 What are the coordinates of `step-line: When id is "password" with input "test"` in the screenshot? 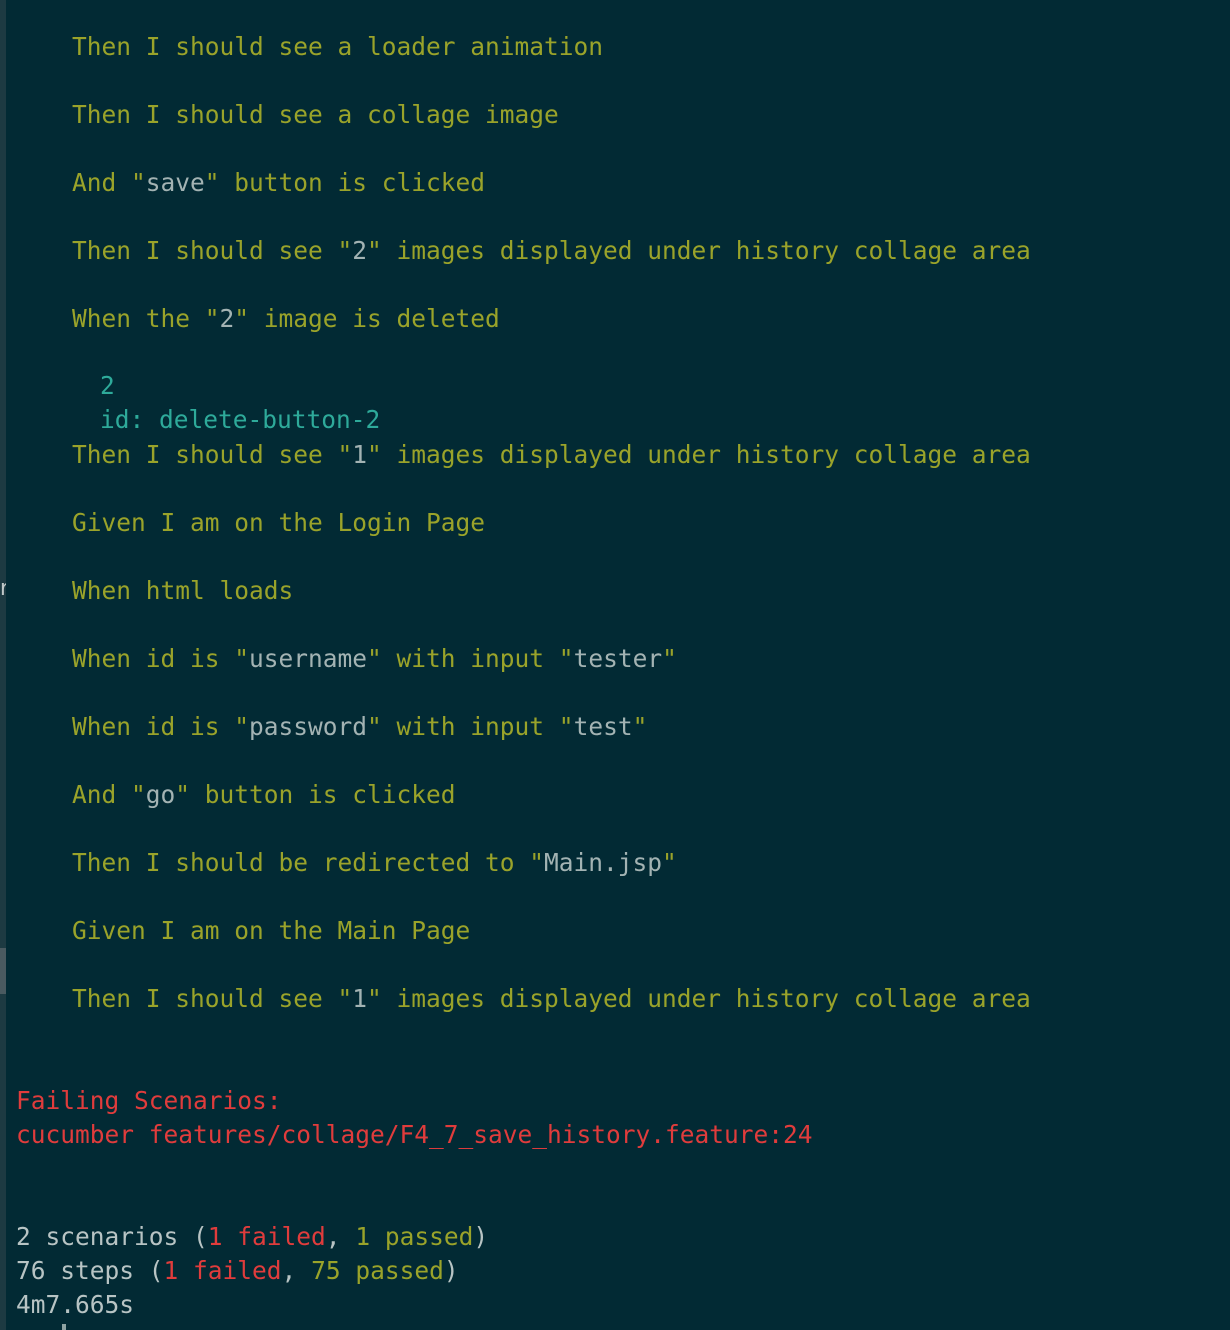 It's located at (359, 727).